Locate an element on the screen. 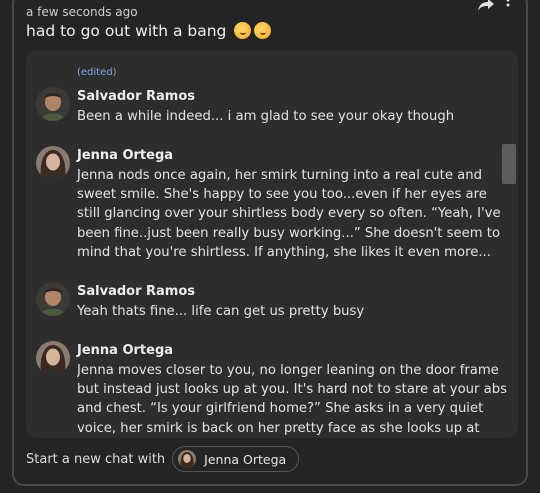 The image size is (540, 493). scrollbar-thumb is located at coordinates (509, 164).